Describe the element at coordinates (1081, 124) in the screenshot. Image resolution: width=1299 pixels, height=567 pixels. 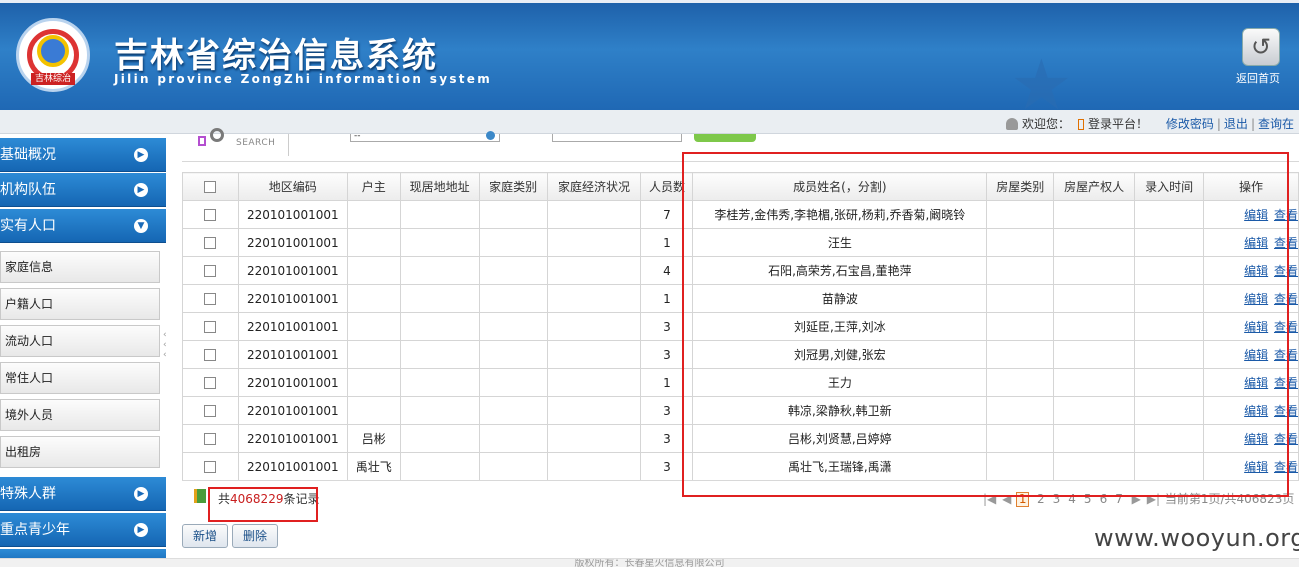
I see `platform-icon` at that location.